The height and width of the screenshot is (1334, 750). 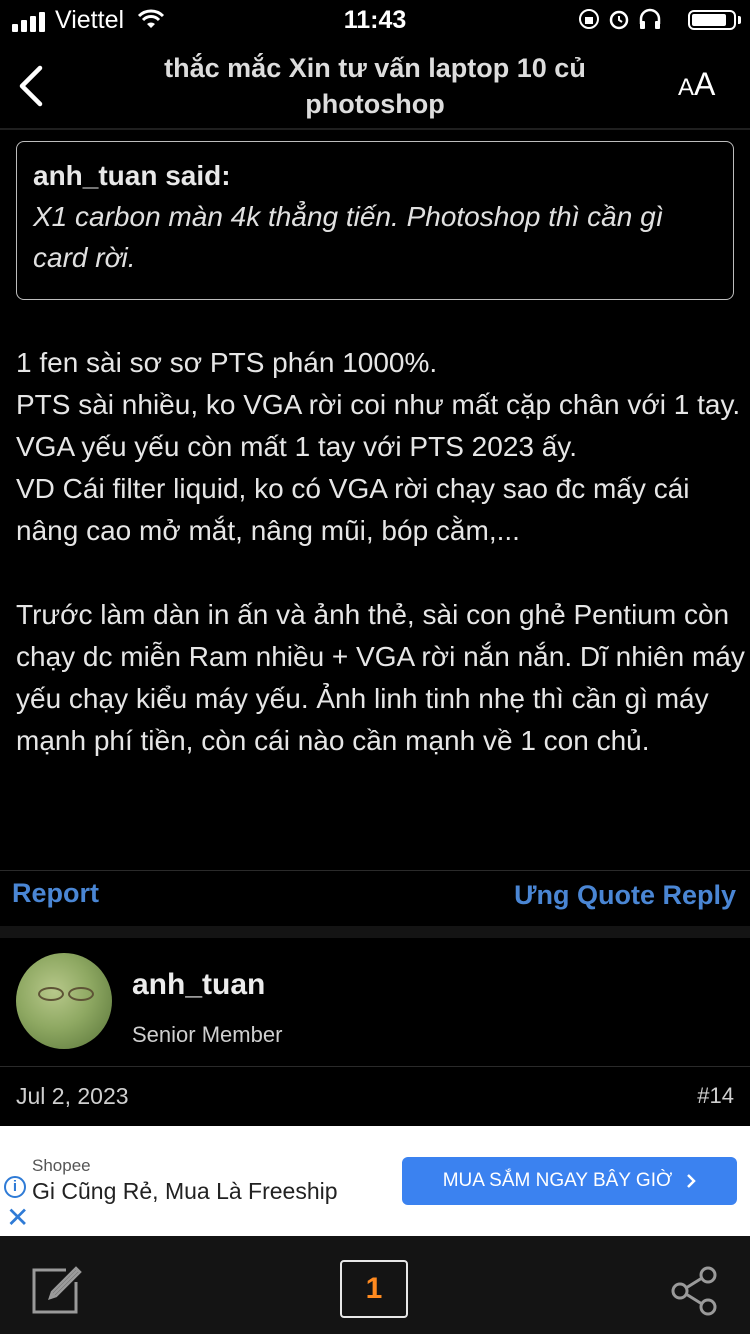 I want to click on avatar, so click(x=64, y=1001).